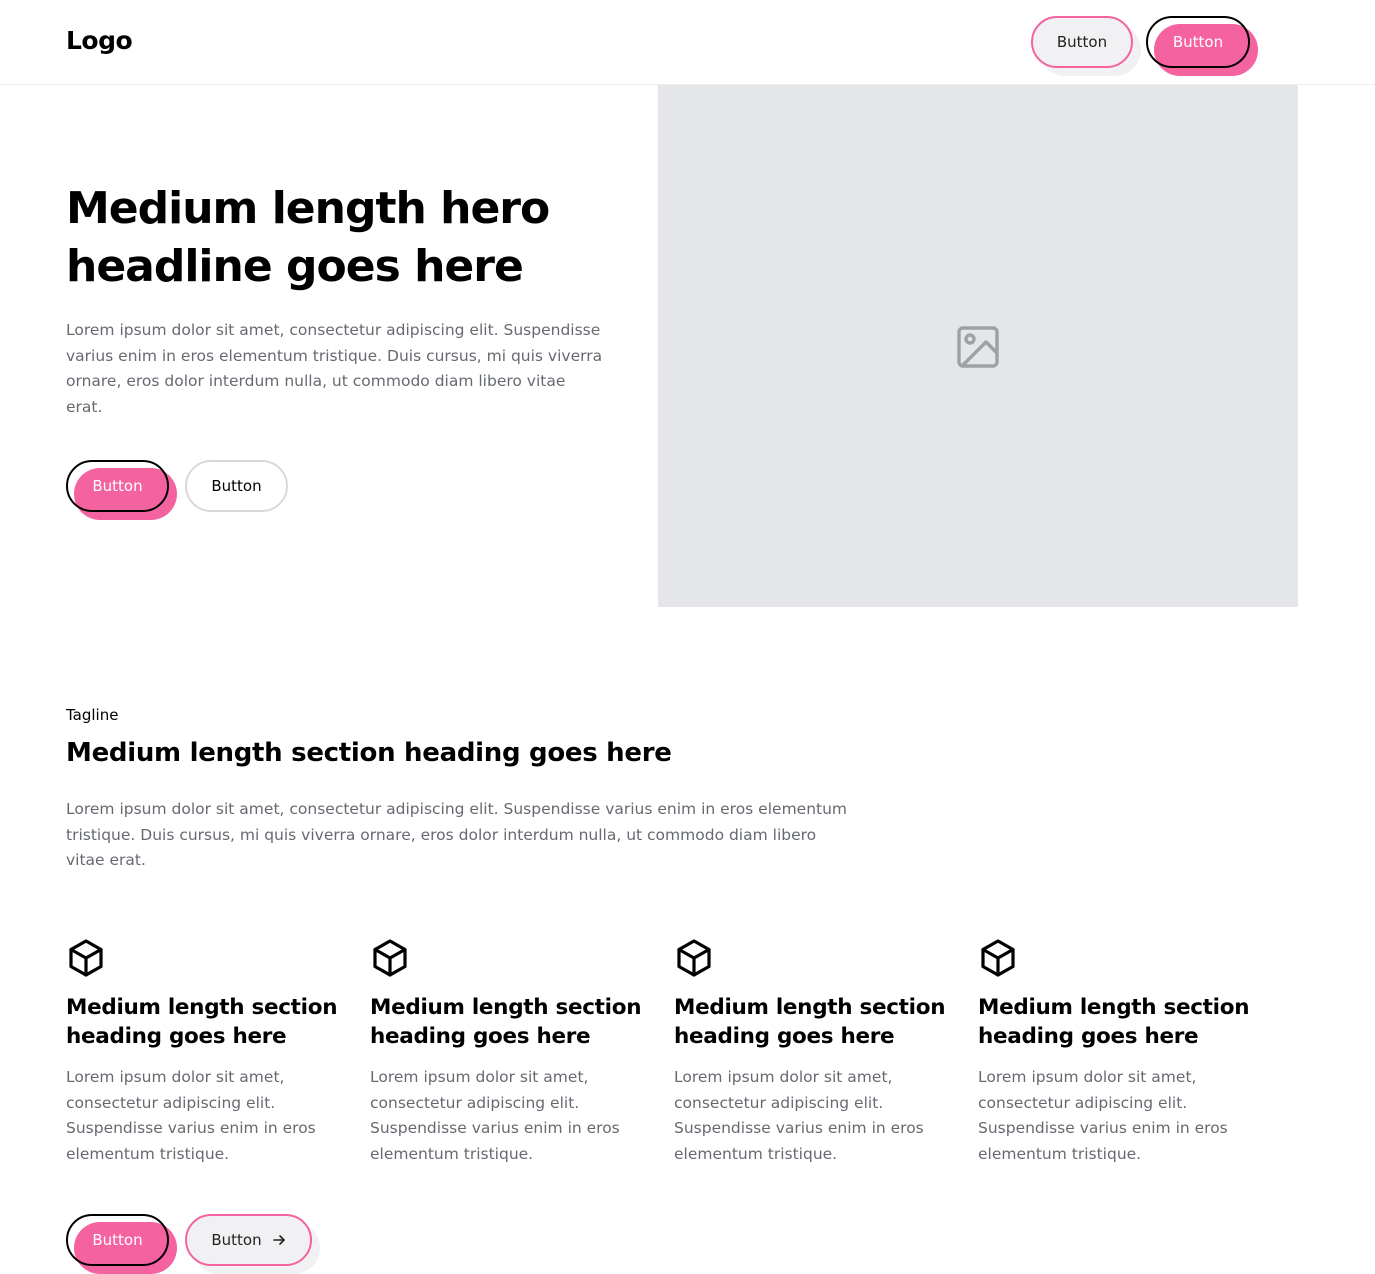  I want to click on nav-primary-button-label: Button, so click(1198, 42).